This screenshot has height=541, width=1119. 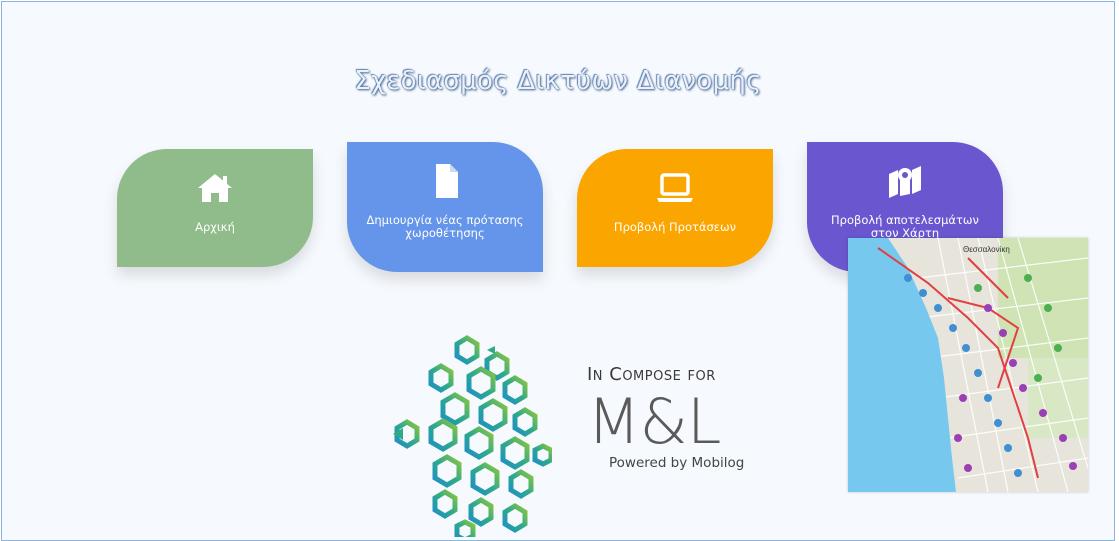 I want to click on brand-line3: Powered by Mobilog, so click(x=677, y=463).